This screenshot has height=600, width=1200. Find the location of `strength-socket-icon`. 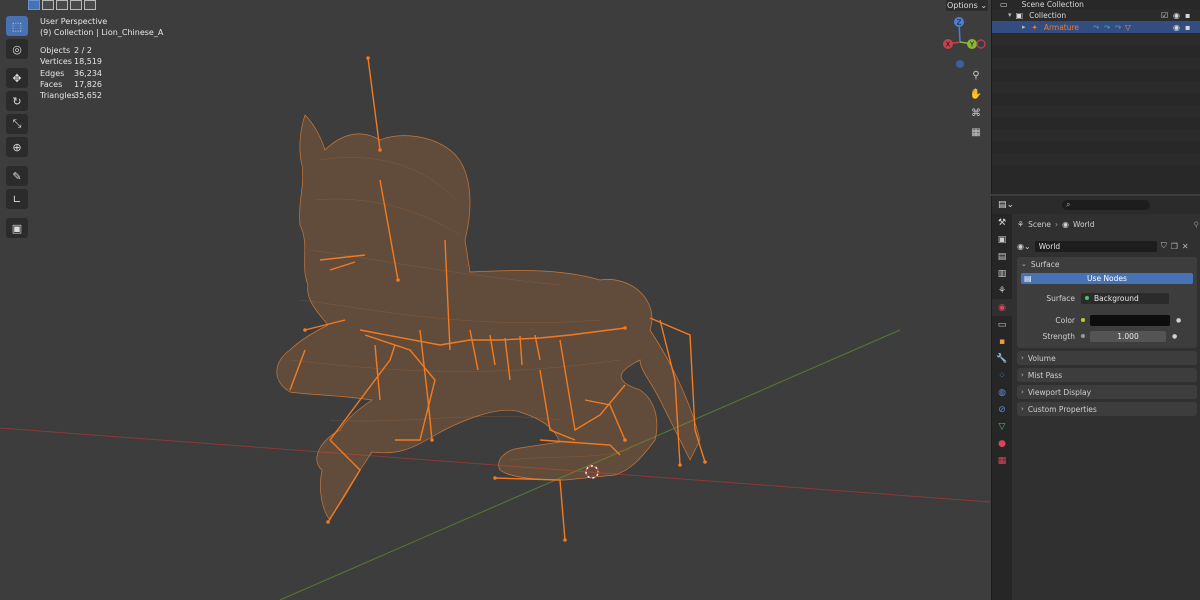

strength-socket-icon is located at coordinates (1083, 336).